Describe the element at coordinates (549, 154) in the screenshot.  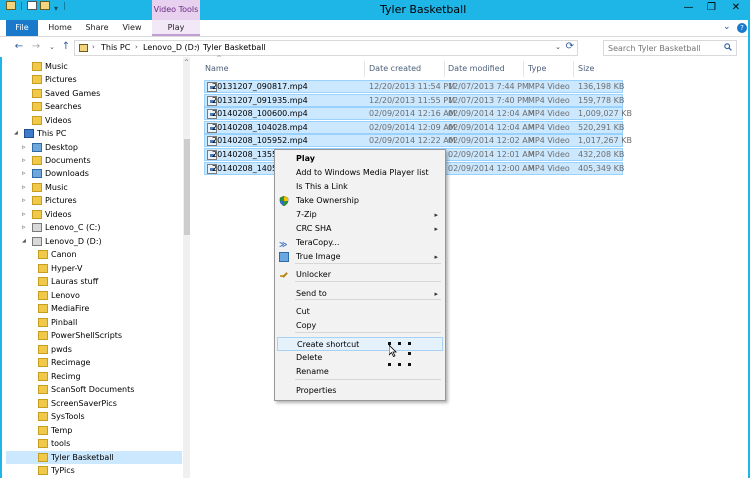
I see `file-type: MP4 Video` at that location.